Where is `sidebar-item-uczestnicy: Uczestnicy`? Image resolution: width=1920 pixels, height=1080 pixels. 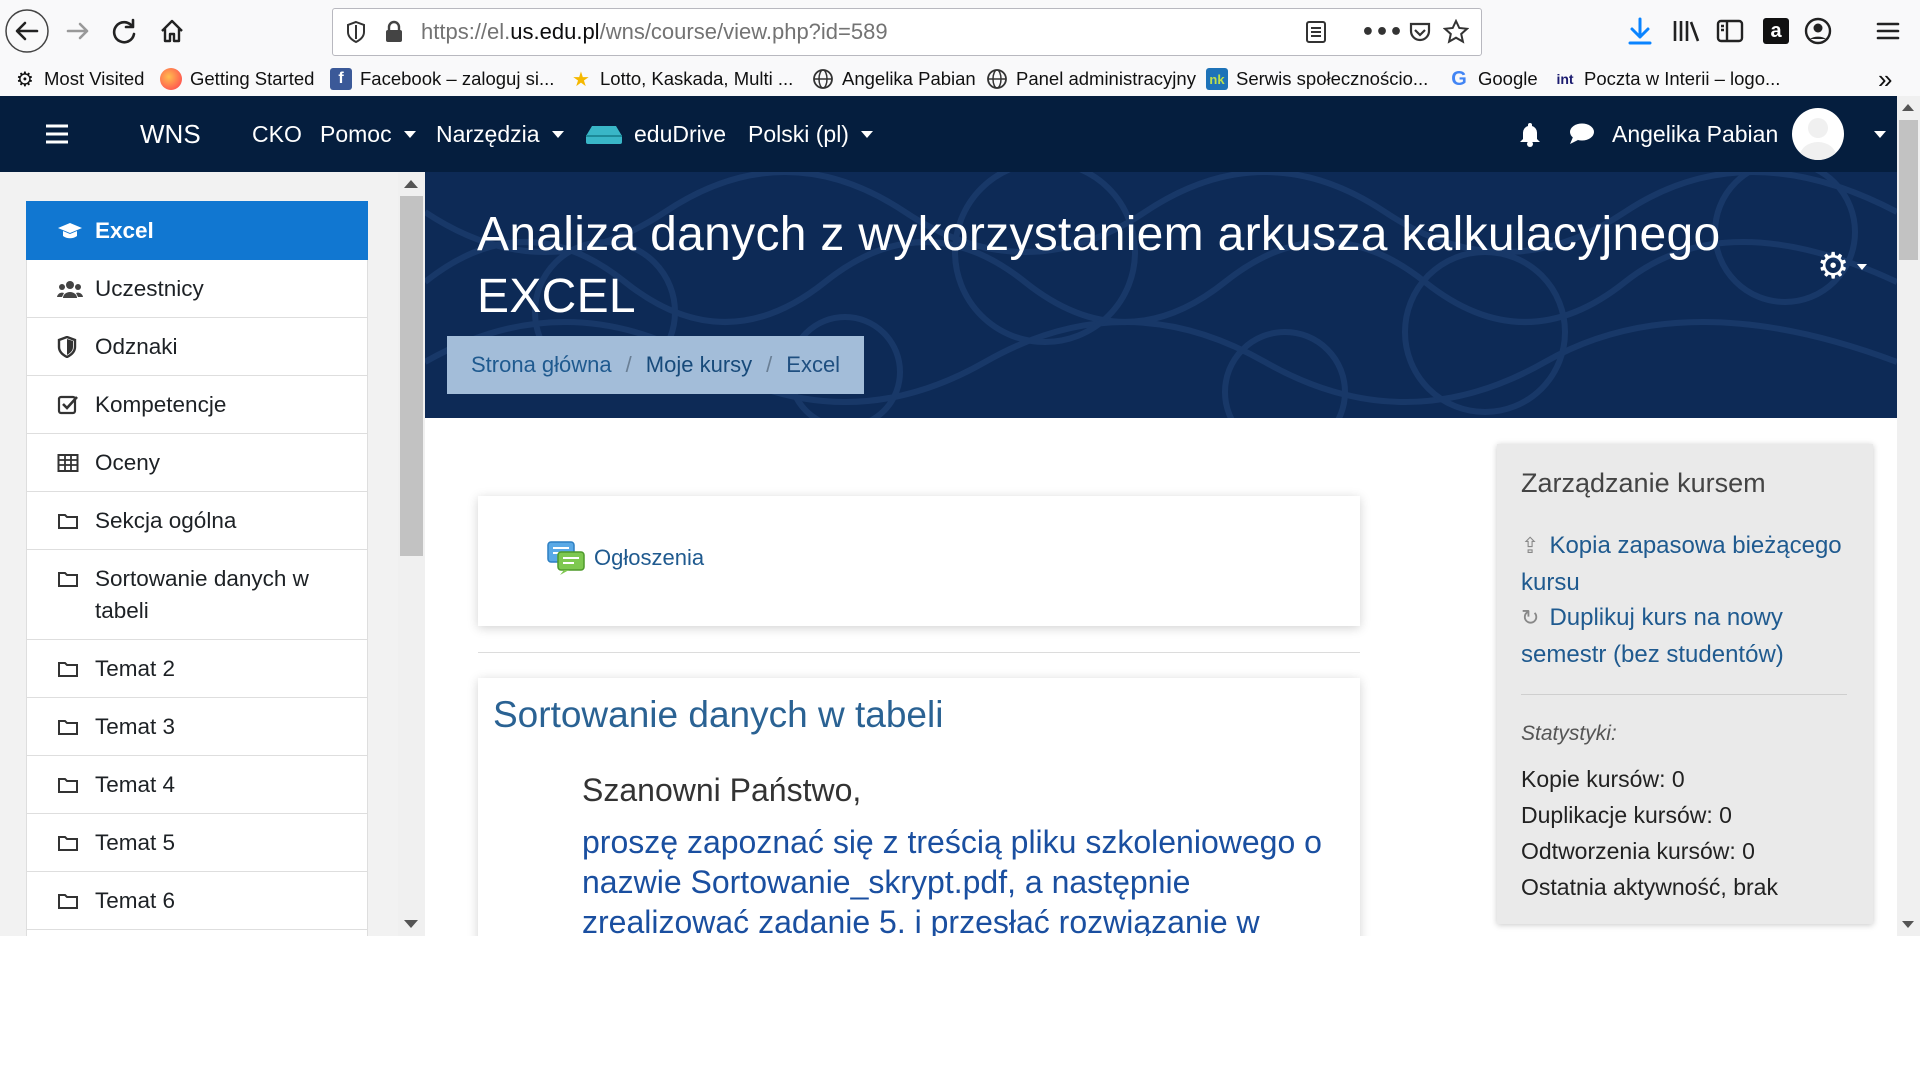
sidebar-item-uczestnicy: Uczestnicy is located at coordinates (197, 289).